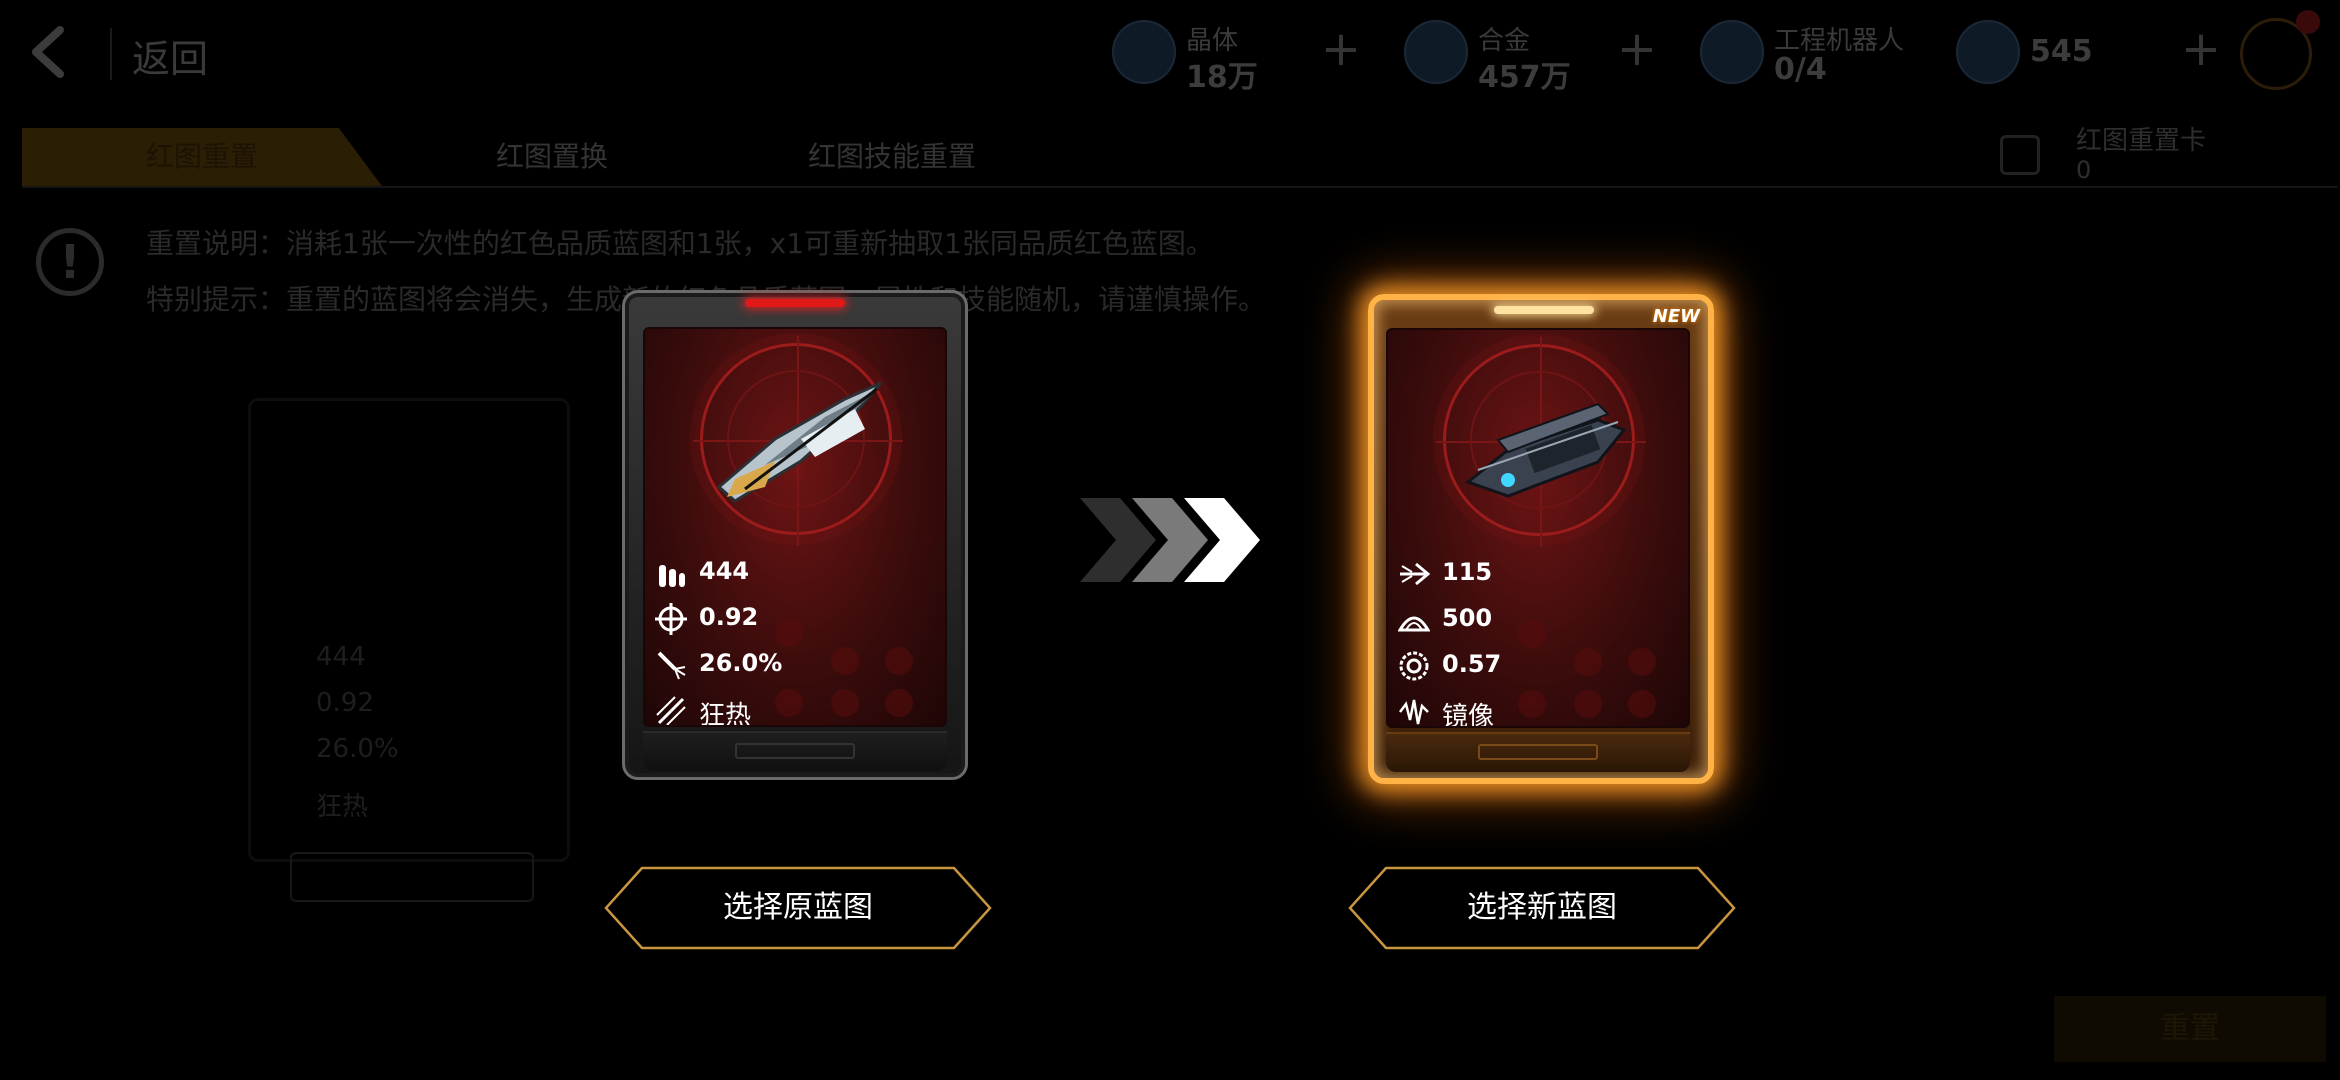 This screenshot has height=1080, width=2340. I want to click on select-new-label: 选择新蓝图, so click(1542, 907).